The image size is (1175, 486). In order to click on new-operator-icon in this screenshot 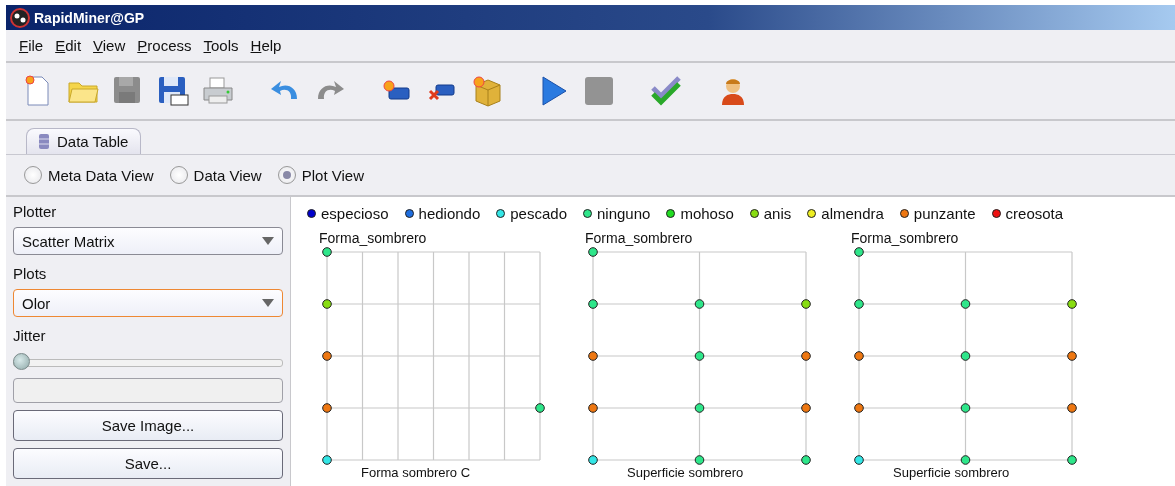, I will do `click(397, 91)`.